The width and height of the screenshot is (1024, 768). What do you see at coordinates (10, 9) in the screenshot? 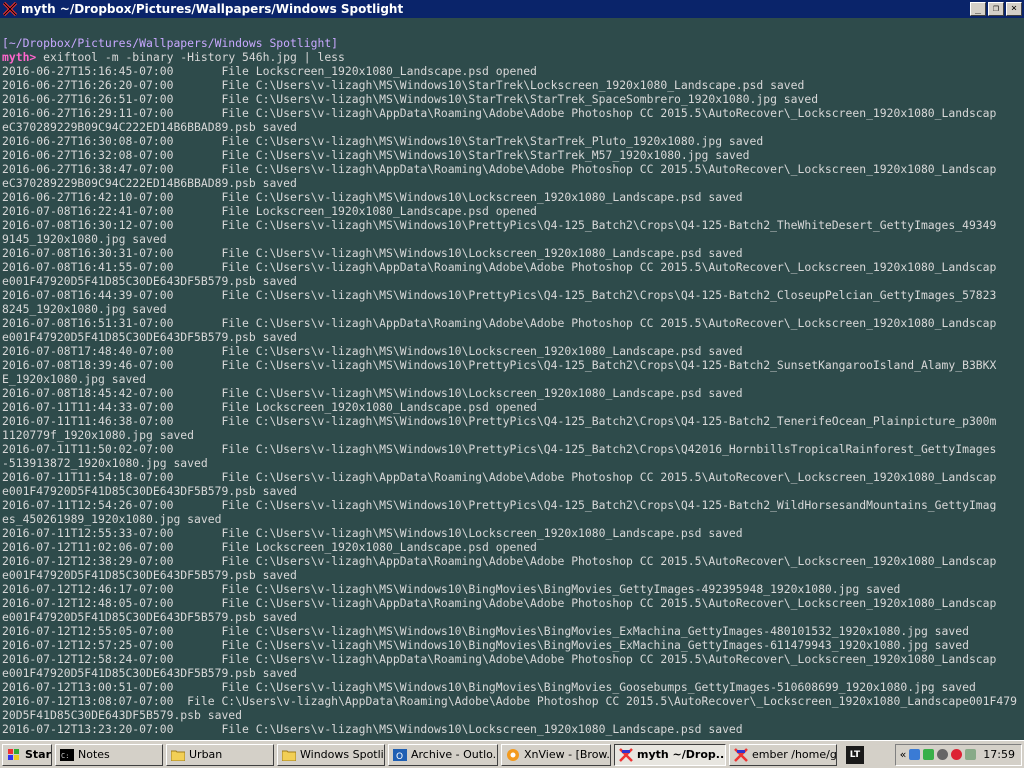
I see `xterm-icon` at bounding box center [10, 9].